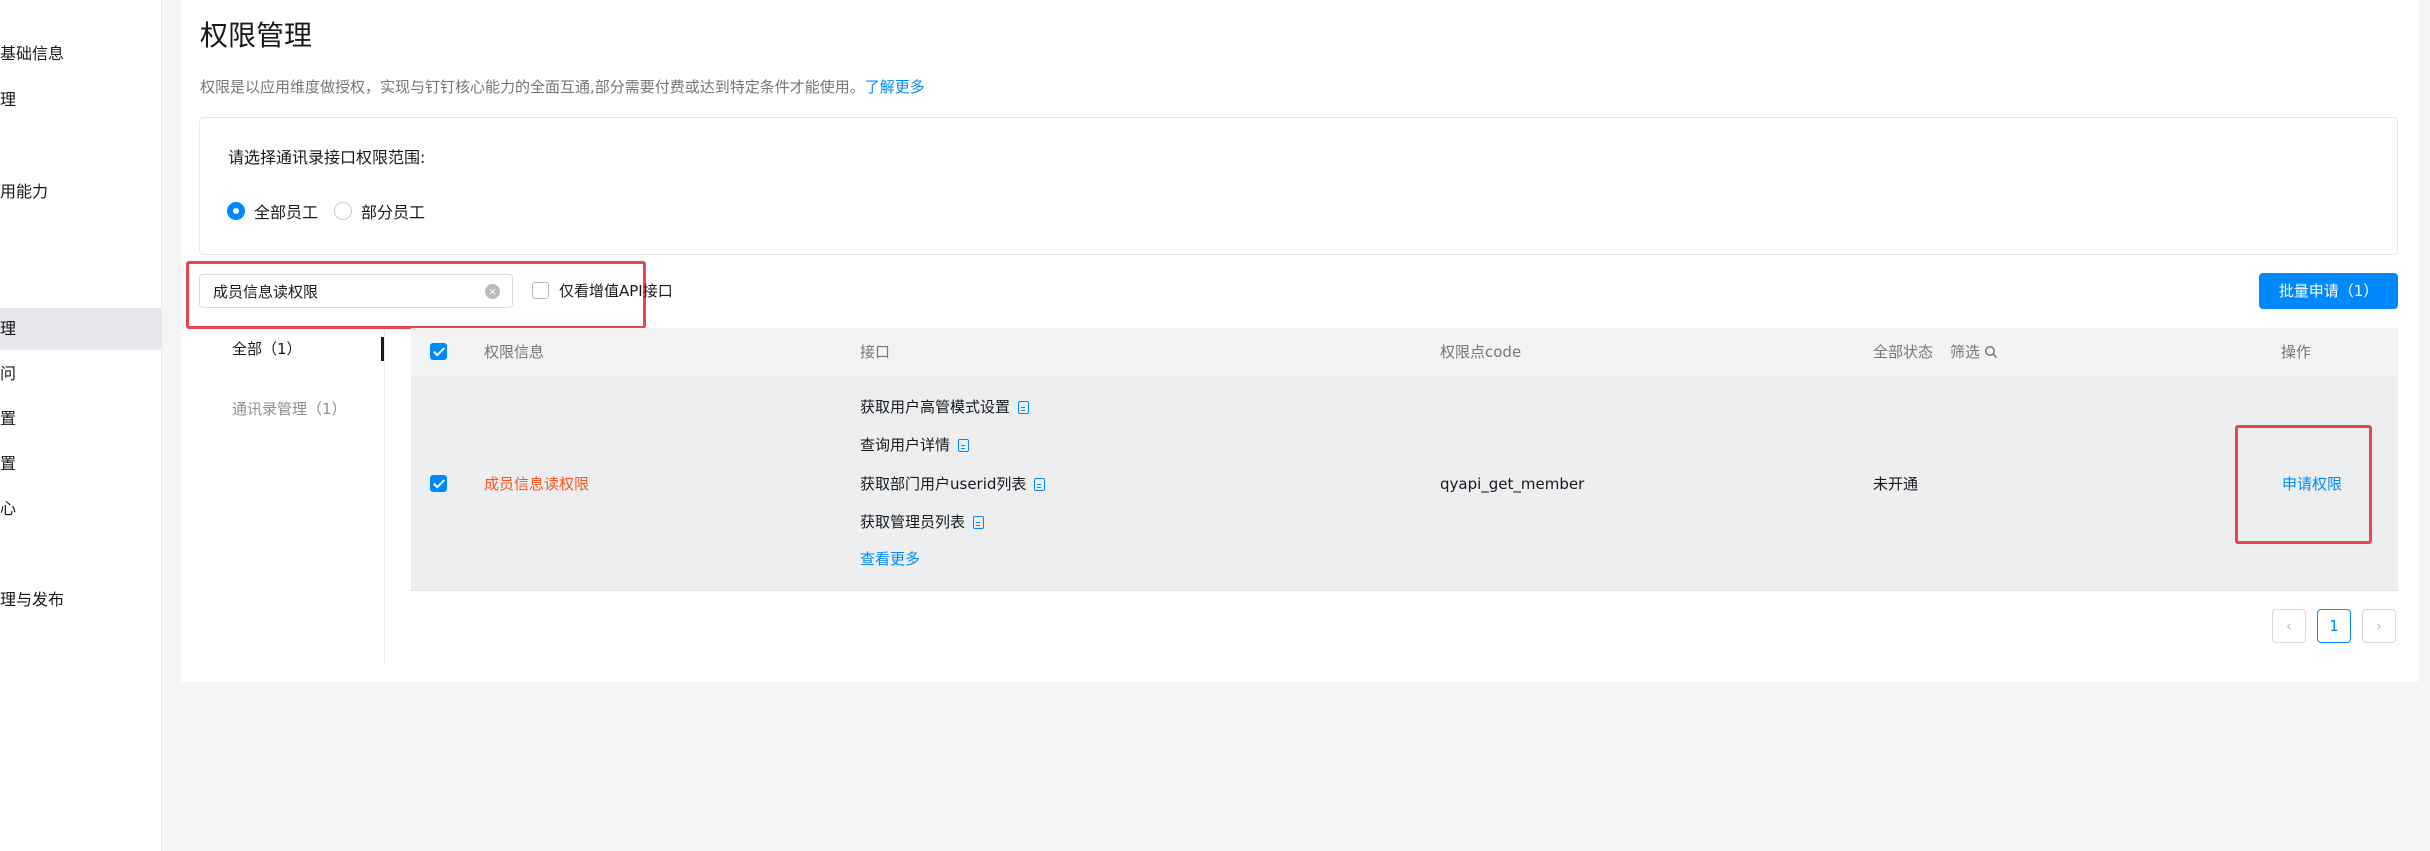 This screenshot has height=851, width=2430. I want to click on radio-partial-staff: 部分员工, so click(379, 211).